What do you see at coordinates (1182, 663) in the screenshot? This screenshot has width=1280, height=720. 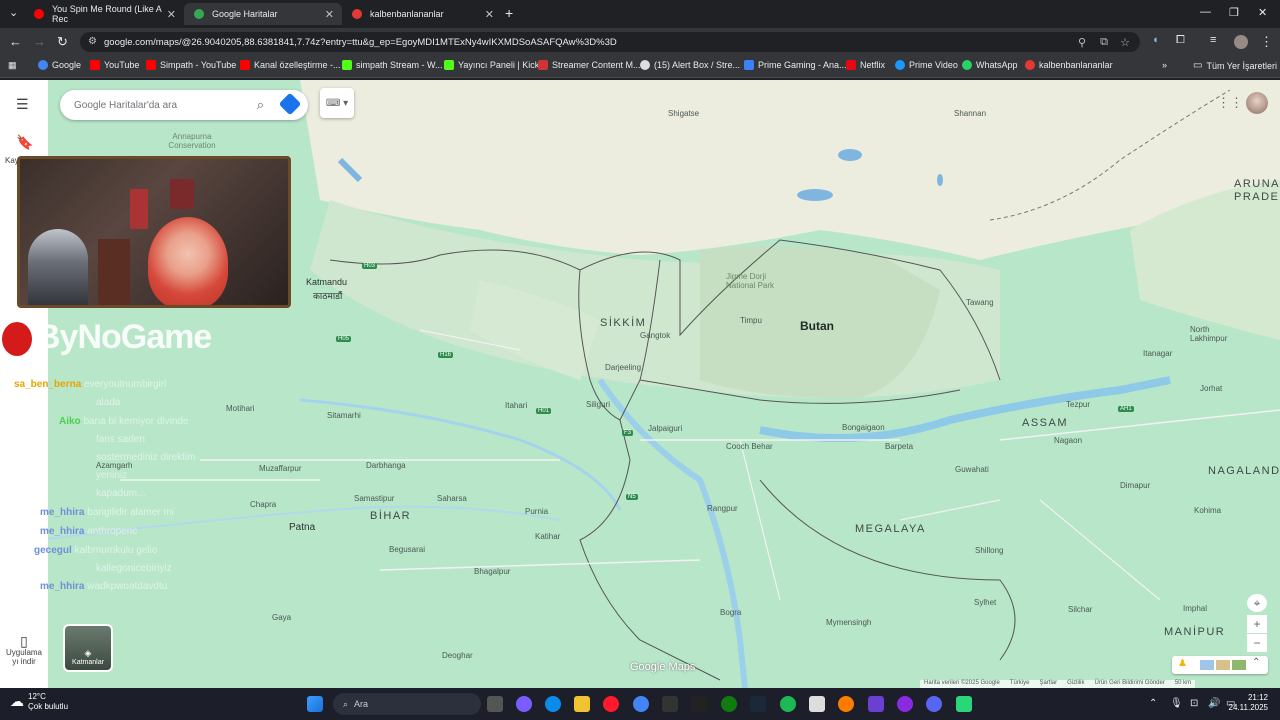 I see `pegman-icon: ♟` at bounding box center [1182, 663].